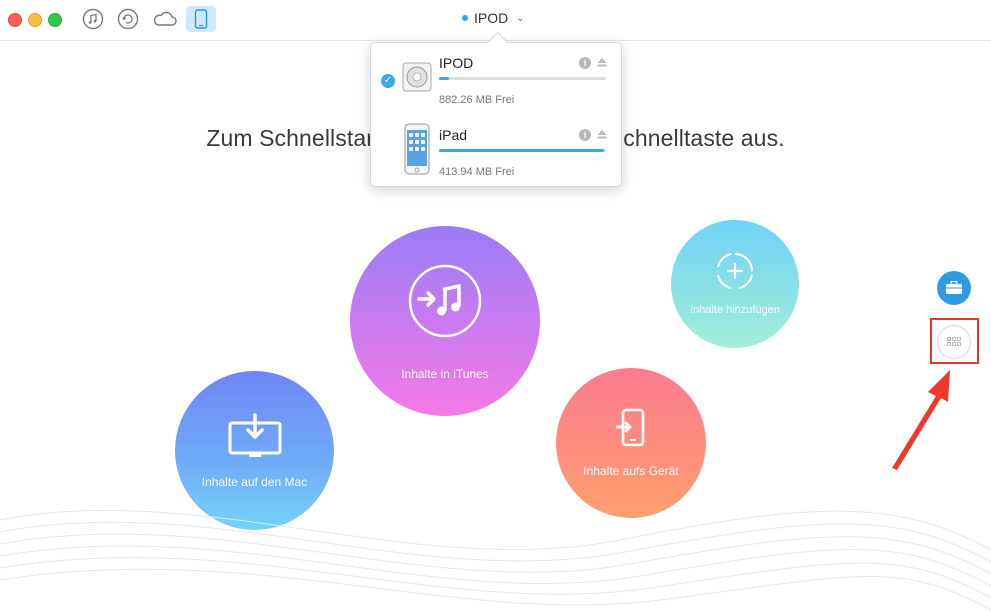 The width and height of the screenshot is (991, 614). I want to click on device-selector: IPOD ⌄, so click(493, 18).